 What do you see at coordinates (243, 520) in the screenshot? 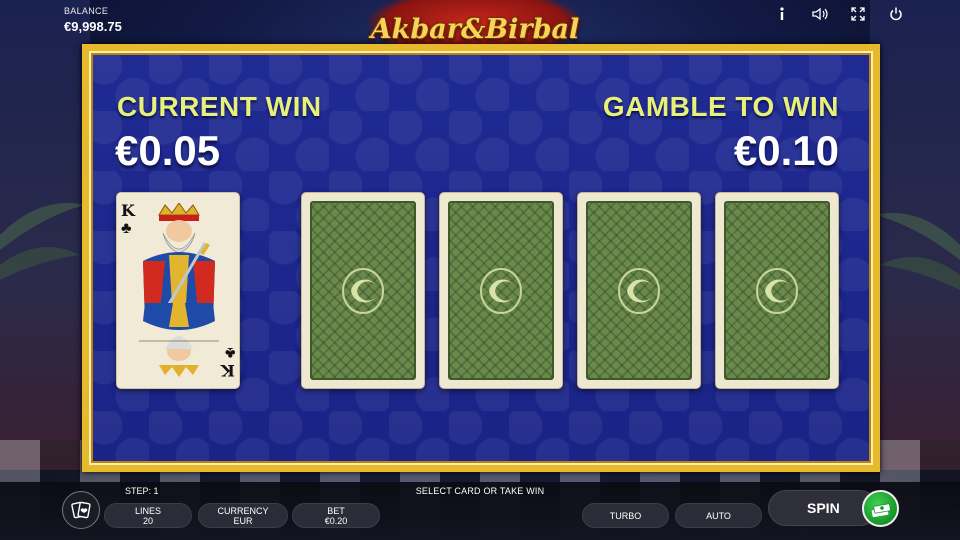
I see `currency-value: EUR` at bounding box center [243, 520].